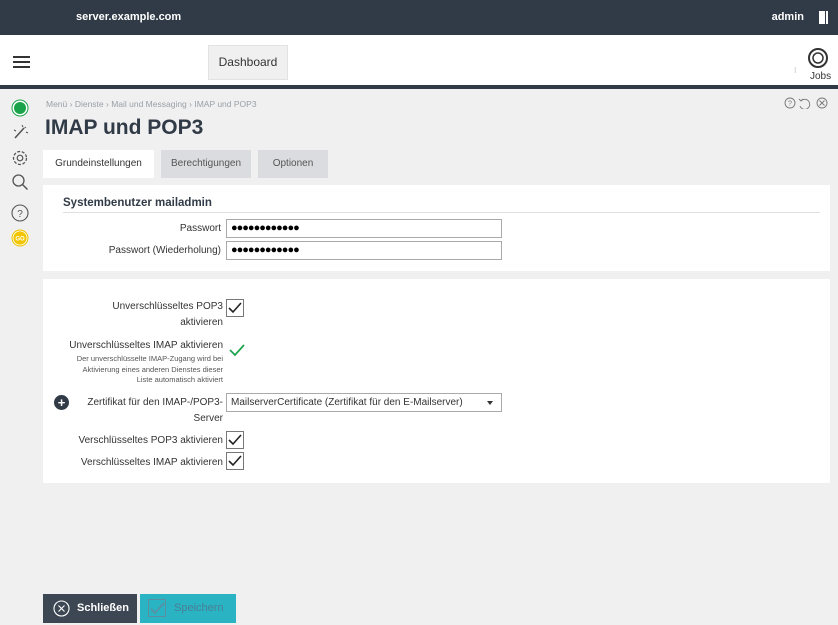 This screenshot has height=625, width=838. Describe the element at coordinates (155, 410) in the screenshot. I see `certificate-label: Zertifikat für den IMAP-/POP3-Server` at that location.